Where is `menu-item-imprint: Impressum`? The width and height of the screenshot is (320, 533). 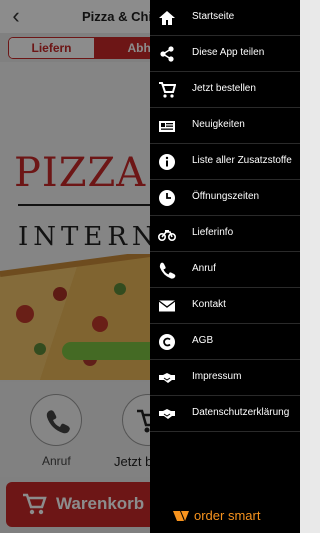 menu-item-imprint: Impressum is located at coordinates (225, 378).